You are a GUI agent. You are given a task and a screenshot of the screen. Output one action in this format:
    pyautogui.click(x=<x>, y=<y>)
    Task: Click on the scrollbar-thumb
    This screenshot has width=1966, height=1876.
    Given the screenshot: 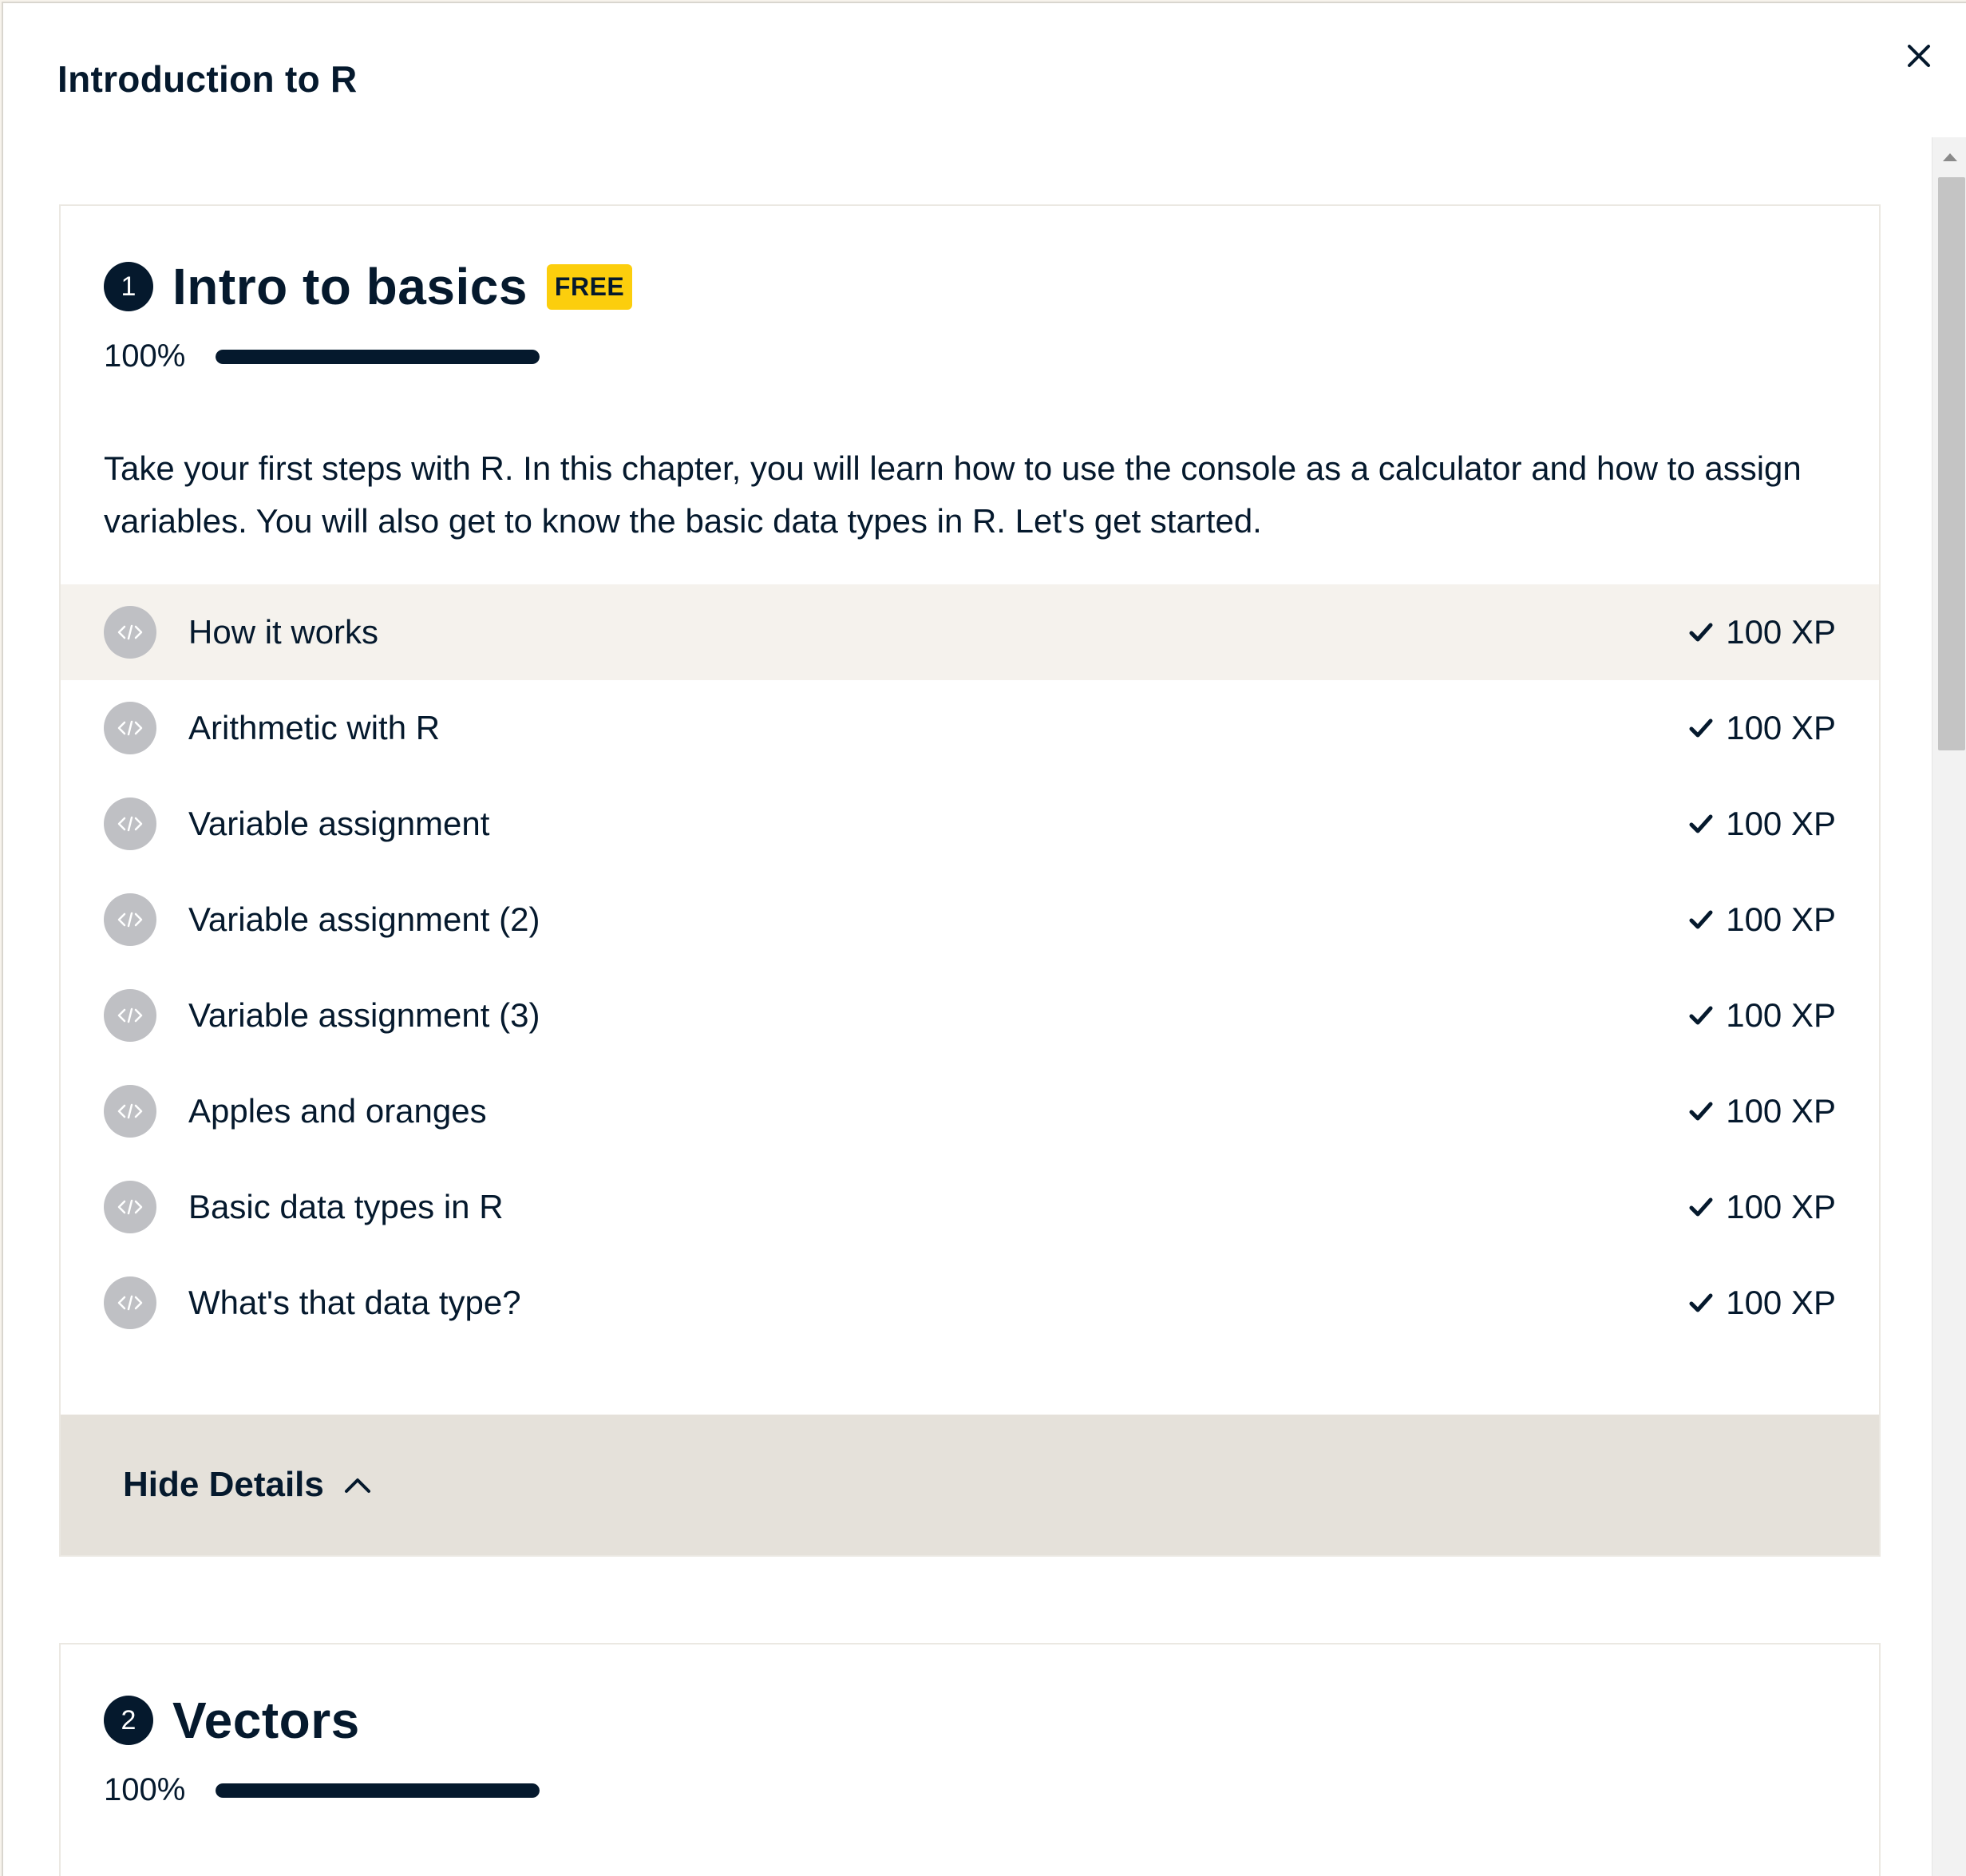 What is the action you would take?
    pyautogui.click(x=1952, y=463)
    